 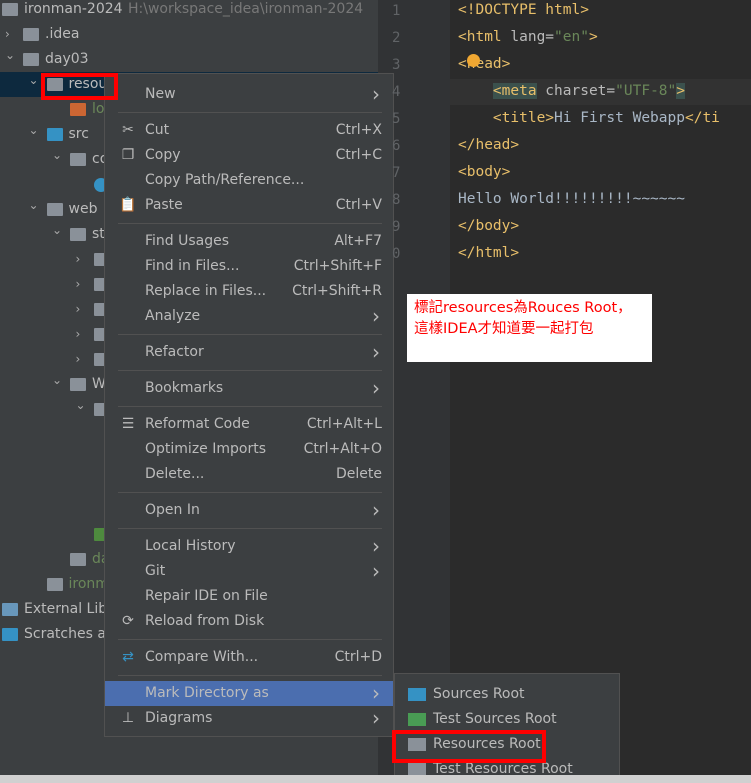 I want to click on code-token: >, so click(x=593, y=37).